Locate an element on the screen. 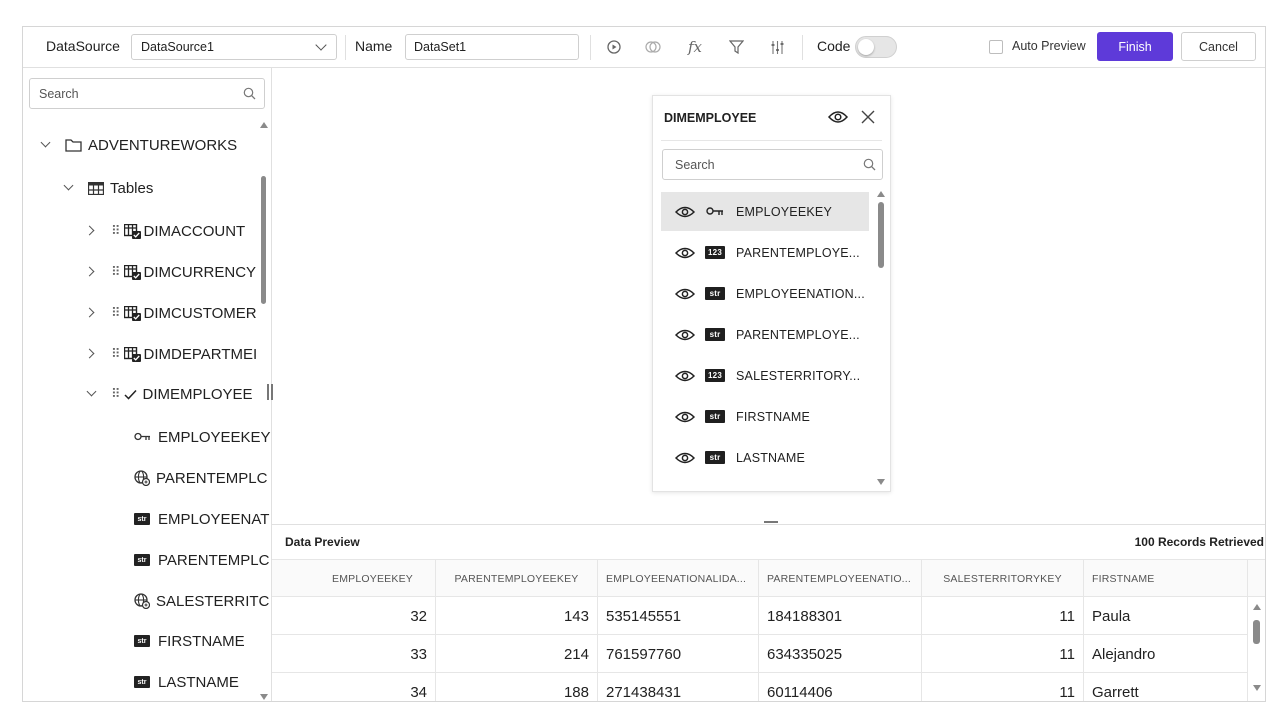 This screenshot has height=728, width=1288. datasource-dropdown: DataSource1 is located at coordinates (234, 47).